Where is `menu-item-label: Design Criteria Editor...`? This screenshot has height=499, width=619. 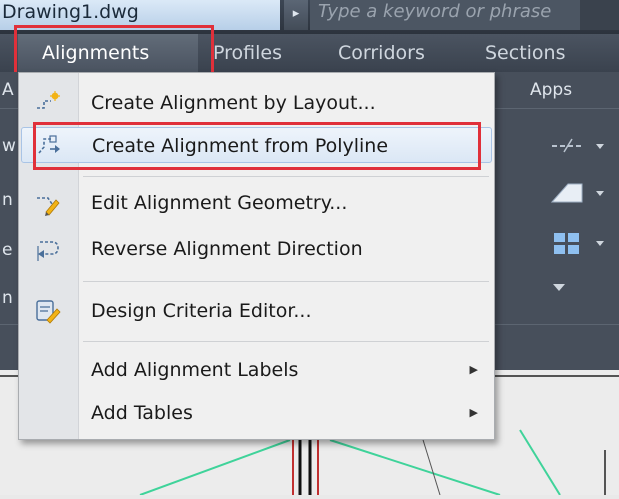
menu-item-label: Design Criteria Editor... is located at coordinates (201, 311).